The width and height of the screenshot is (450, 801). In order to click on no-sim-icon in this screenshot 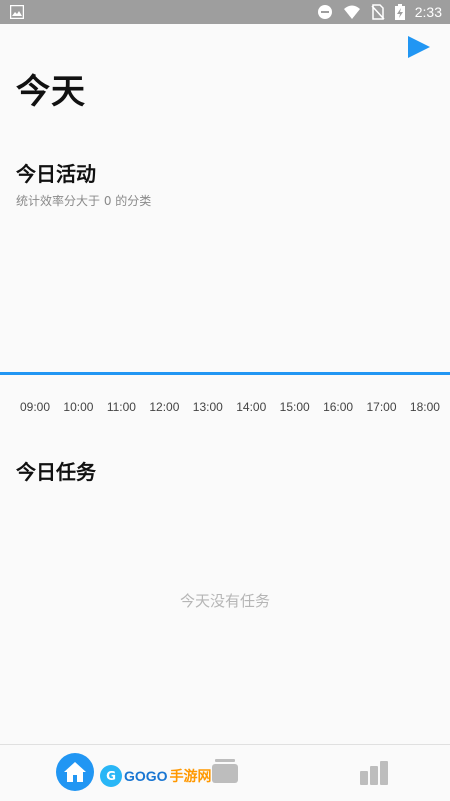, I will do `click(378, 12)`.